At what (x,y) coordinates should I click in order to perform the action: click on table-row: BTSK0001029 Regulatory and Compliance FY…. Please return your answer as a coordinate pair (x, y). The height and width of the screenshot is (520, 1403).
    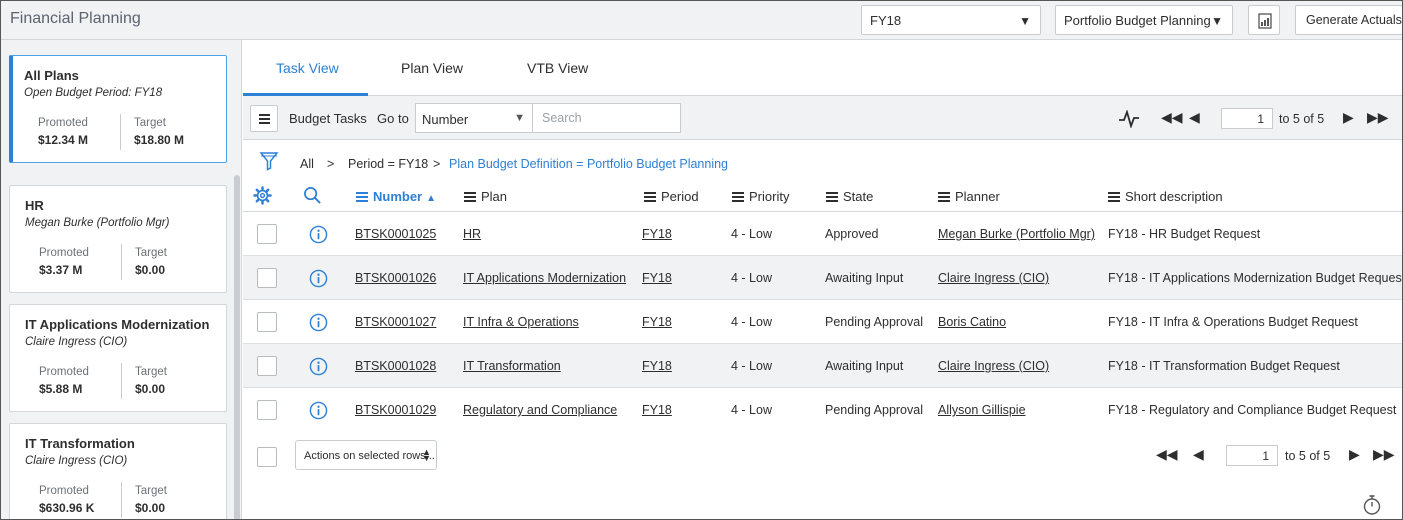
    Looking at the image, I should click on (822, 410).